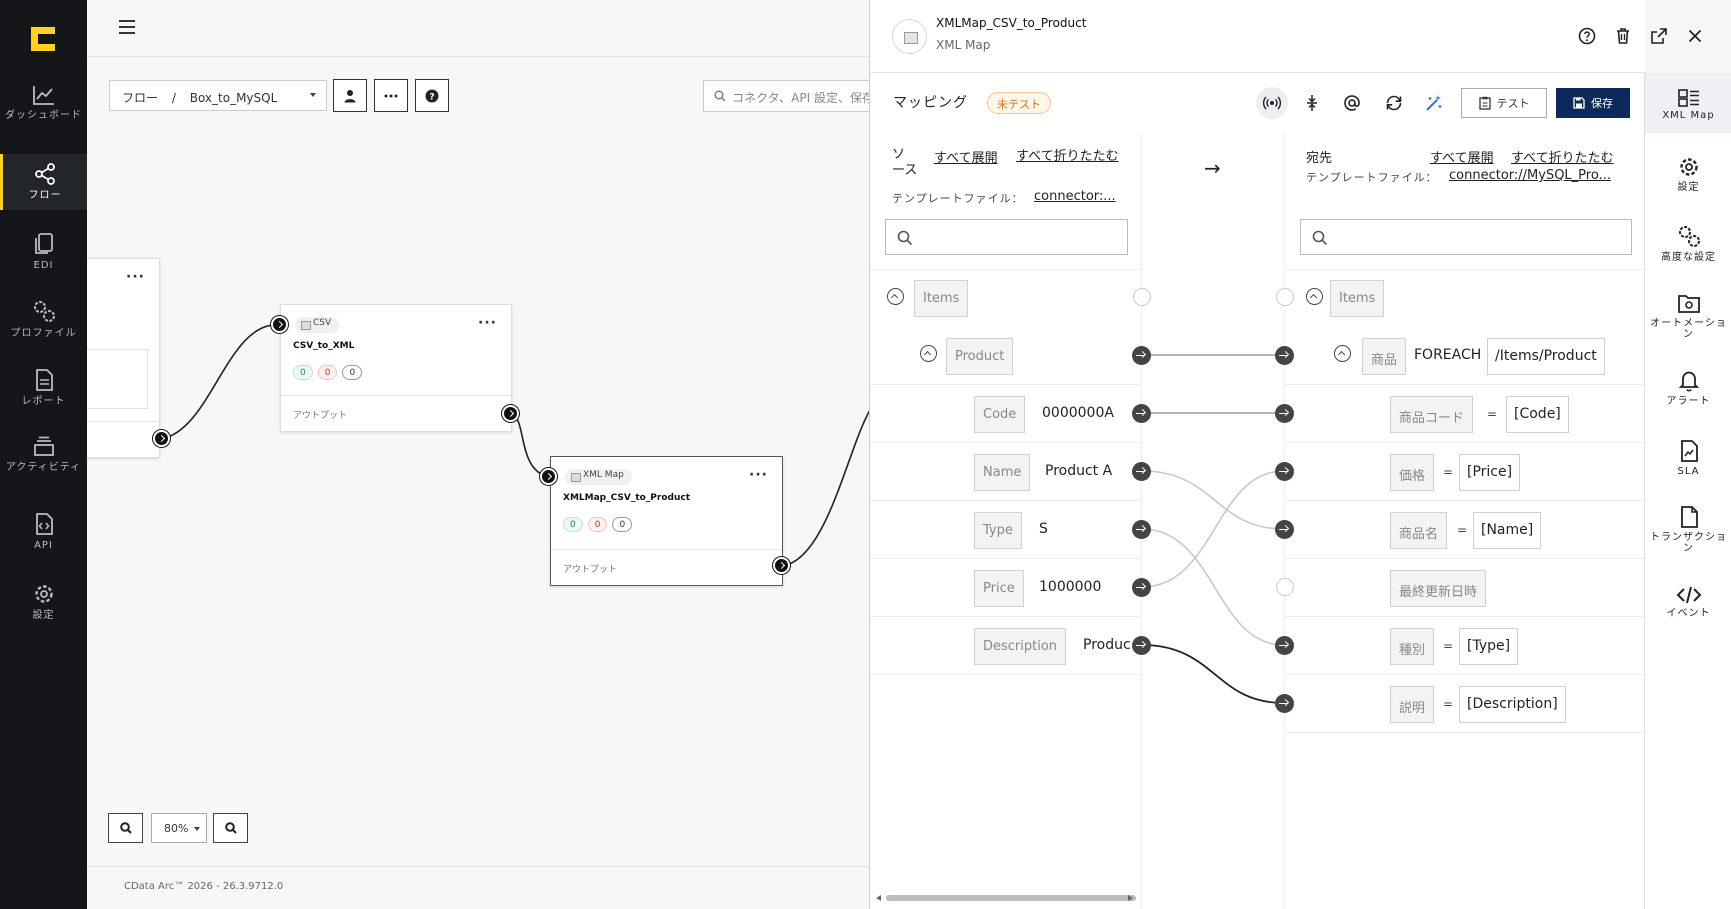  Describe the element at coordinates (1512, 704) in the screenshot. I see `dest-expr-description: [Description]` at that location.